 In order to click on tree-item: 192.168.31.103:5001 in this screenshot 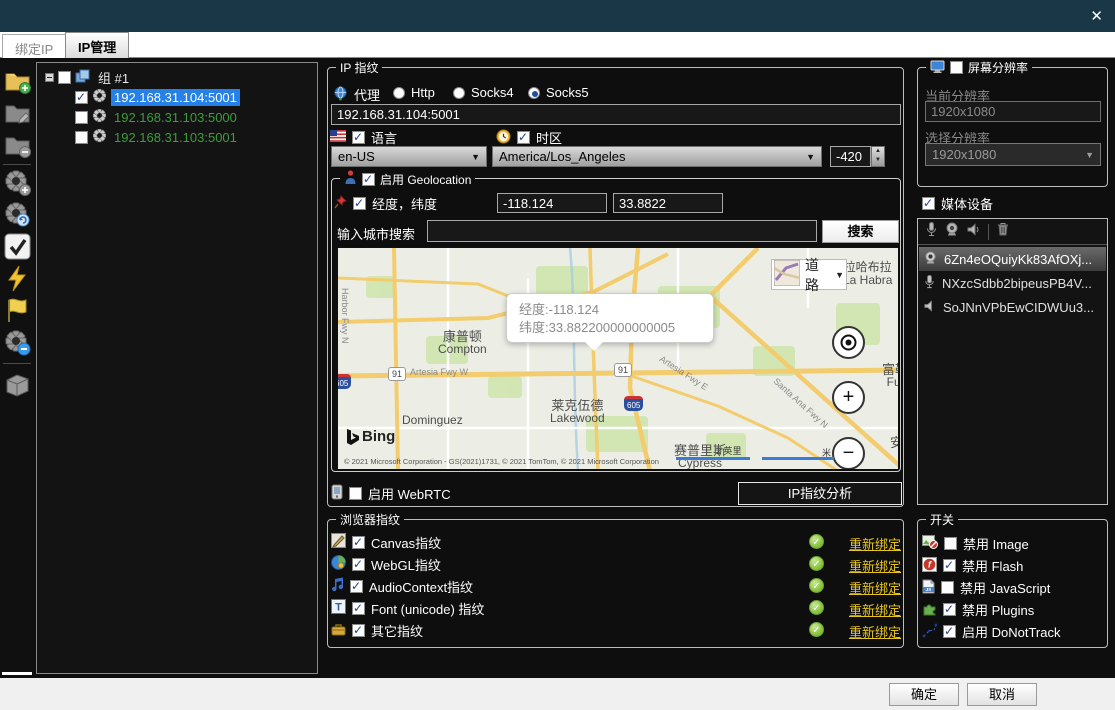, I will do `click(157, 137)`.